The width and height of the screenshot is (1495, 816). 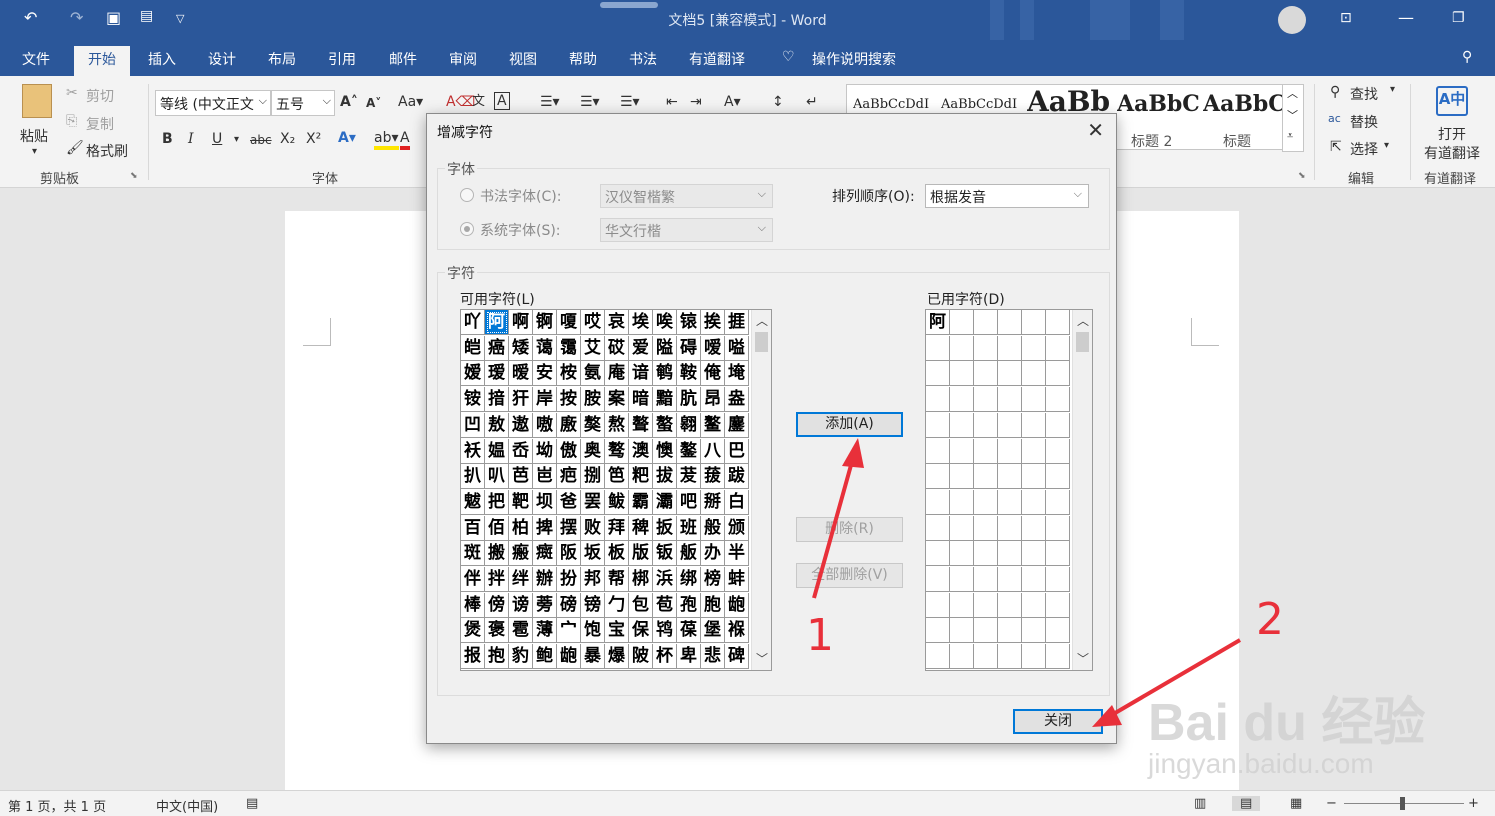 What do you see at coordinates (37, 101) in the screenshot?
I see `paste-icon` at bounding box center [37, 101].